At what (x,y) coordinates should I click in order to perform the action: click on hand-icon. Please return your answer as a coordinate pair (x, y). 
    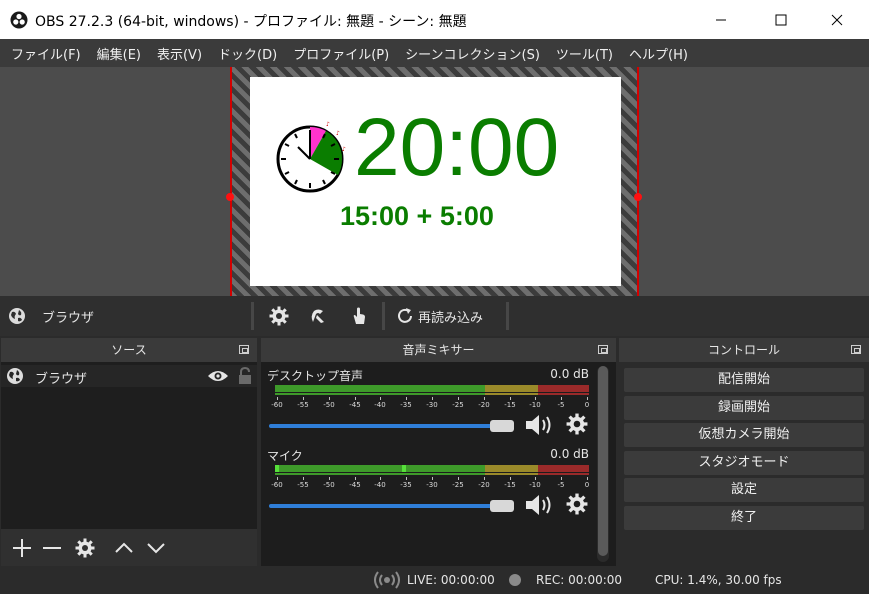
    Looking at the image, I should click on (359, 315).